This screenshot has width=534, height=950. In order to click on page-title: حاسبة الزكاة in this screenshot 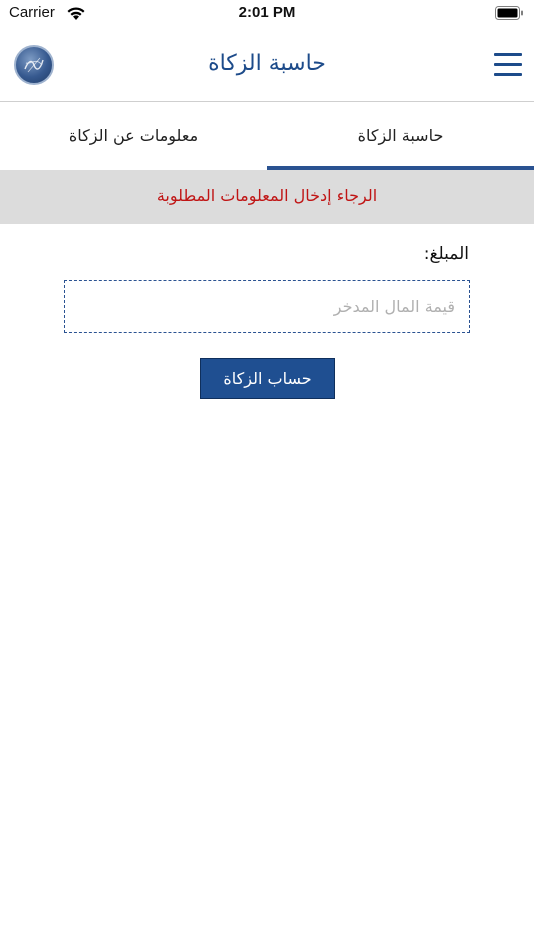, I will do `click(267, 63)`.